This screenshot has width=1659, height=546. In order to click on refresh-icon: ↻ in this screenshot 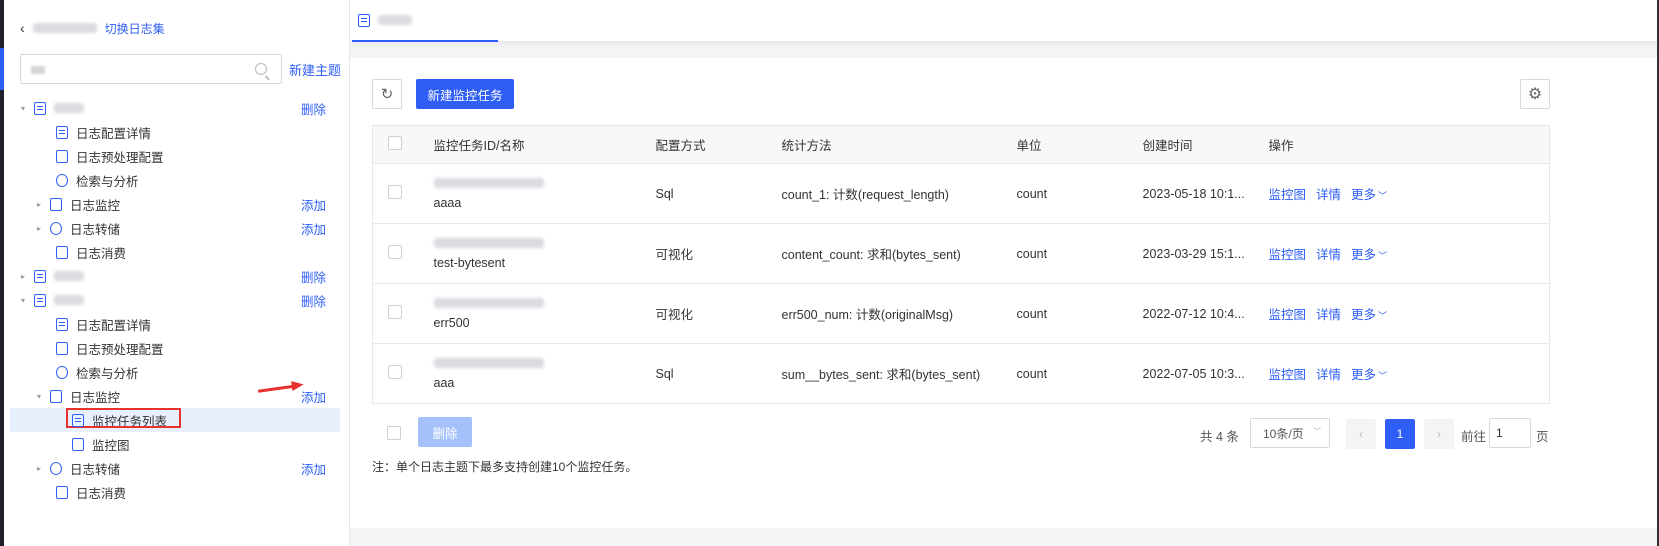, I will do `click(387, 94)`.